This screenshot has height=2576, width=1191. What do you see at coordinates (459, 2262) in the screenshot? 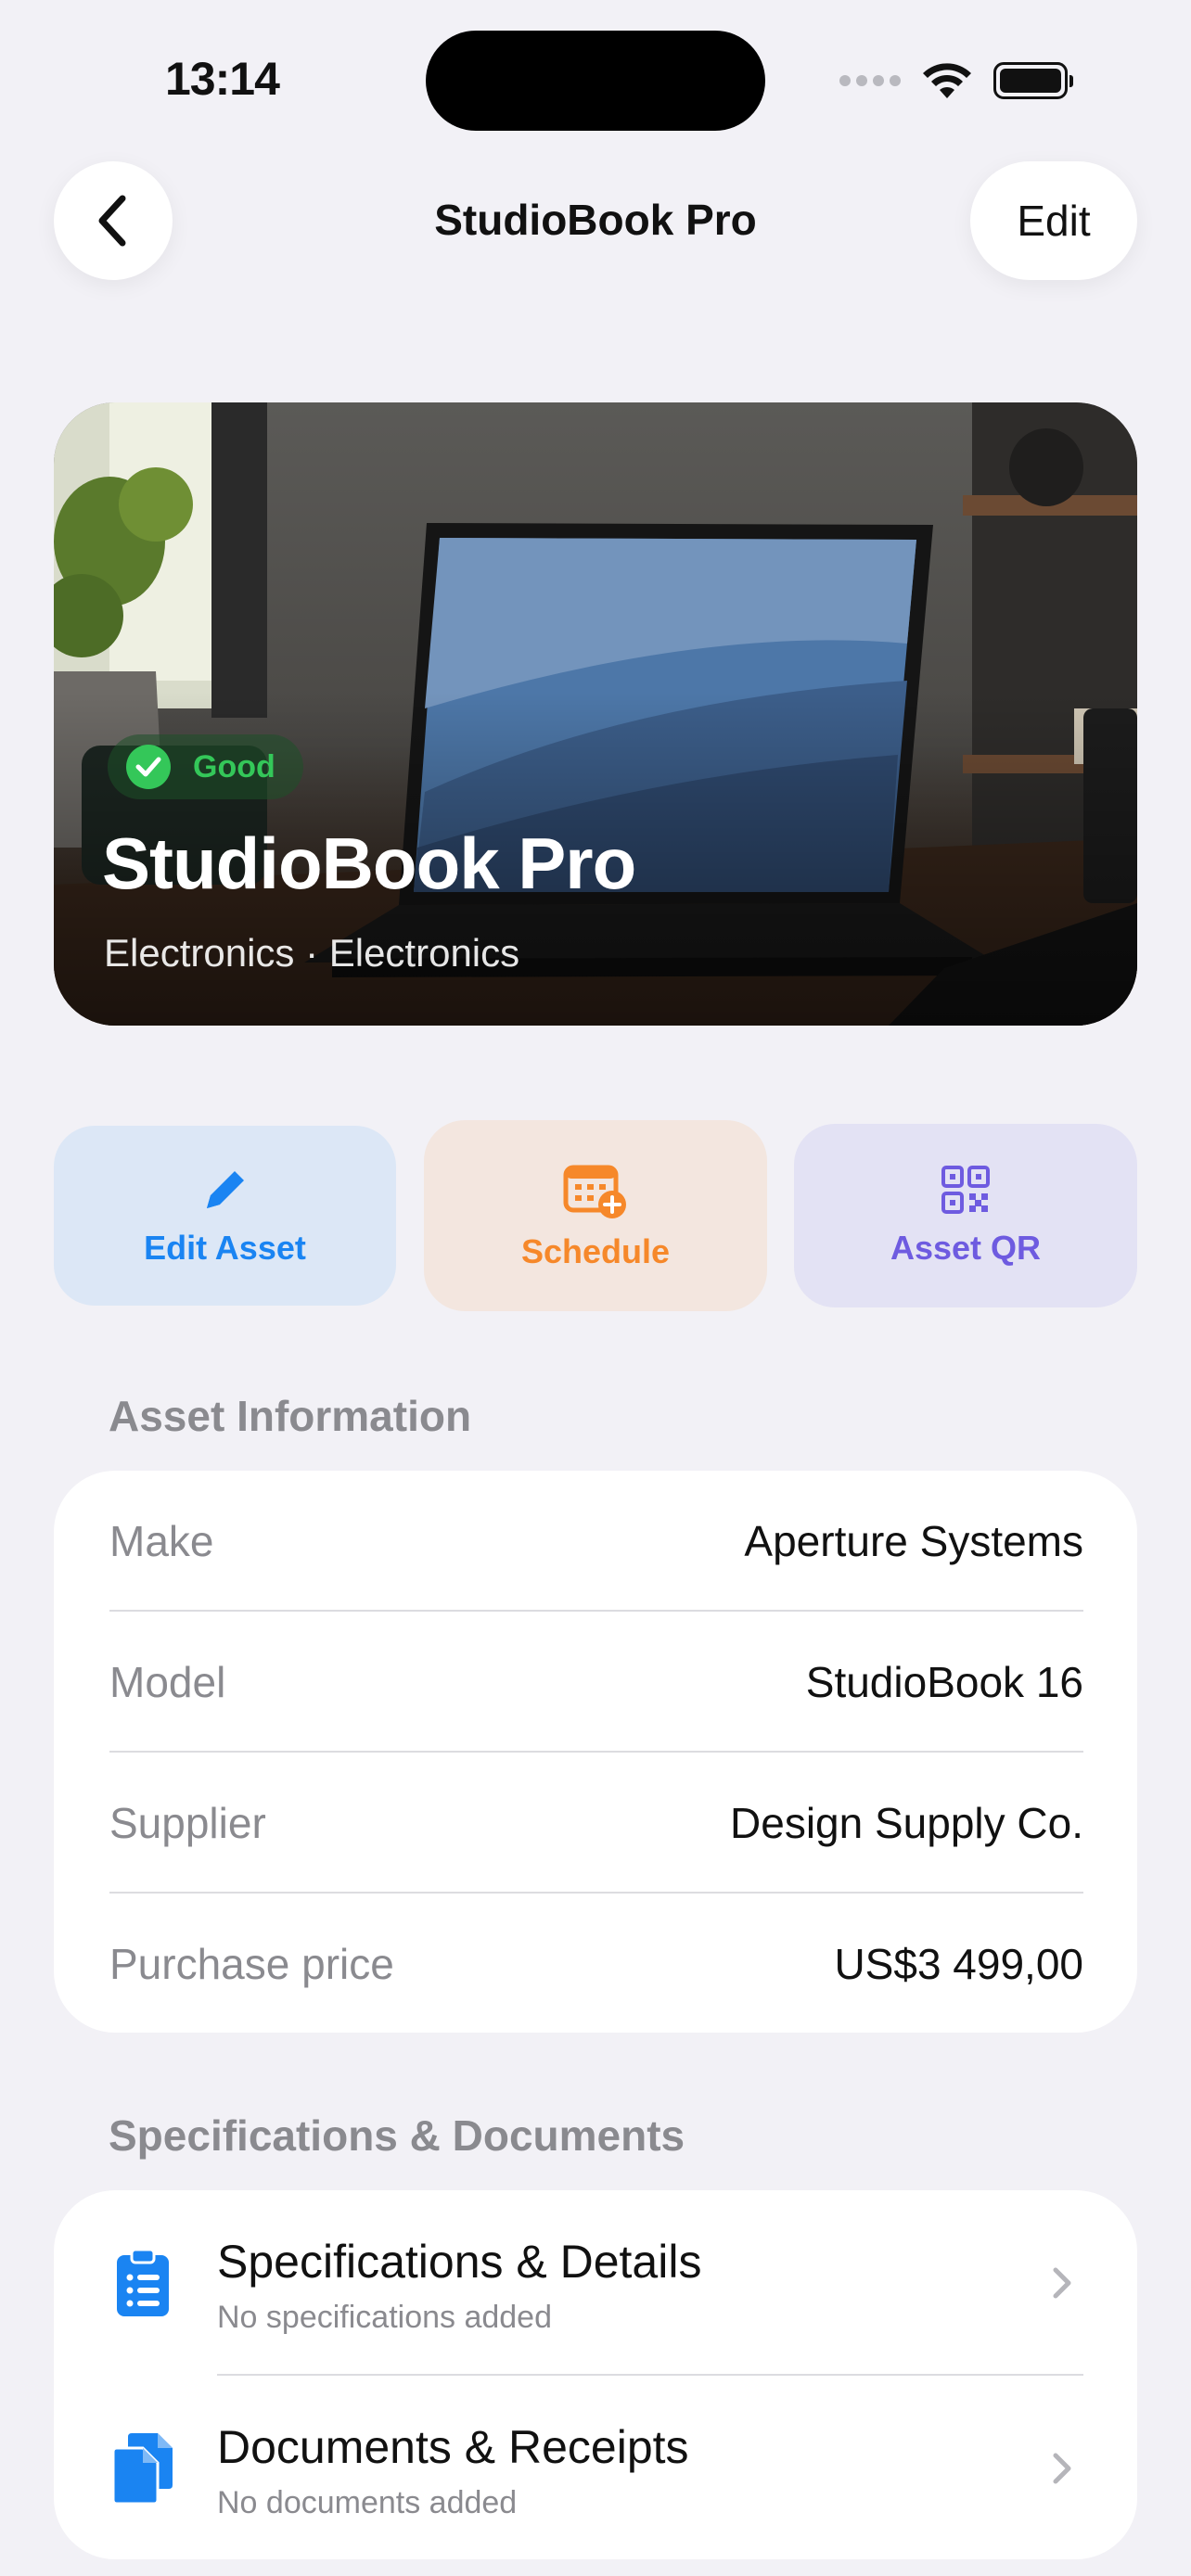
I see `list-item-title: Specifications & Details` at bounding box center [459, 2262].